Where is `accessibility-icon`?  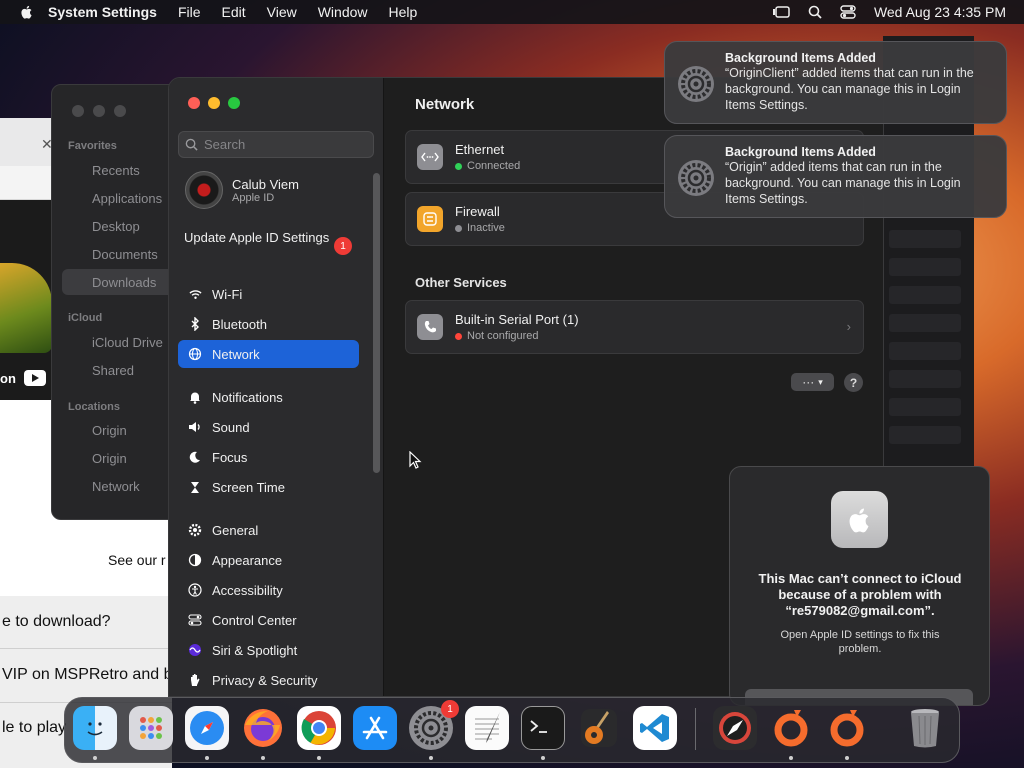
accessibility-icon is located at coordinates (195, 590).